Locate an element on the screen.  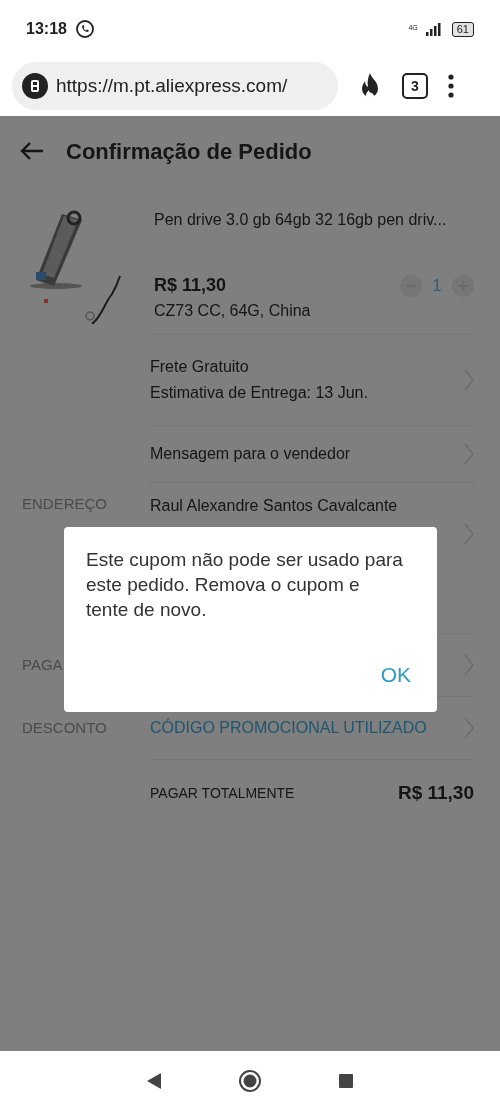
shipping-text: Estimativa de Entrega: 13 Jun. is located at coordinates (259, 393).